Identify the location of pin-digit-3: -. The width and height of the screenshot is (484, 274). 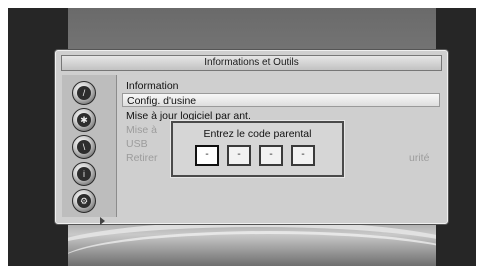
(271, 155).